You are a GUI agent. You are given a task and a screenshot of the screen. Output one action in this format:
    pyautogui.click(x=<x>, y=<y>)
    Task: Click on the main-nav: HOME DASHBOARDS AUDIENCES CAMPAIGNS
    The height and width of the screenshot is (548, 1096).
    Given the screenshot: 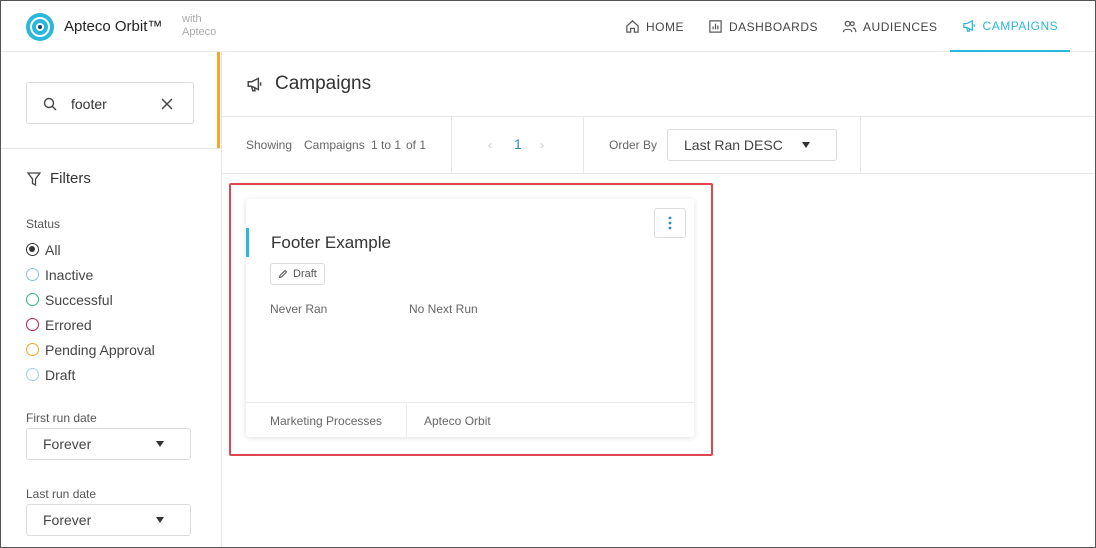 What is the action you would take?
    pyautogui.click(x=842, y=26)
    